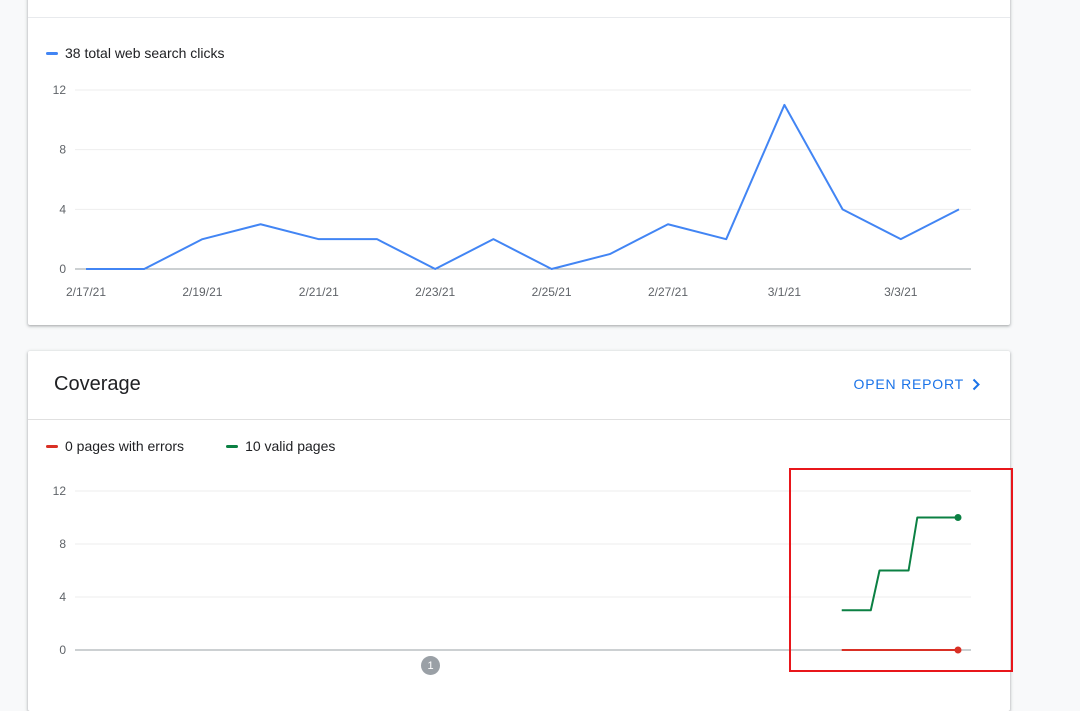 Image resolution: width=1080 pixels, height=711 pixels. I want to click on x-tick-label: 2/23/21, so click(435, 292).